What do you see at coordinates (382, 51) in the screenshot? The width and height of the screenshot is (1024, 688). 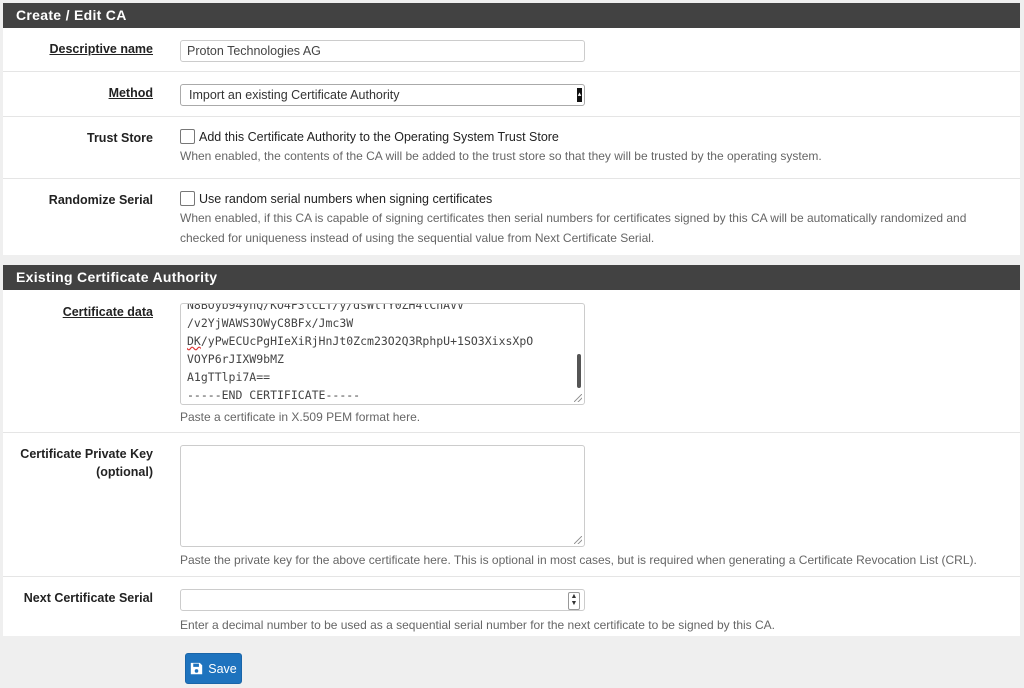 I see `descriptive-name-input: Proton Technologies AG` at bounding box center [382, 51].